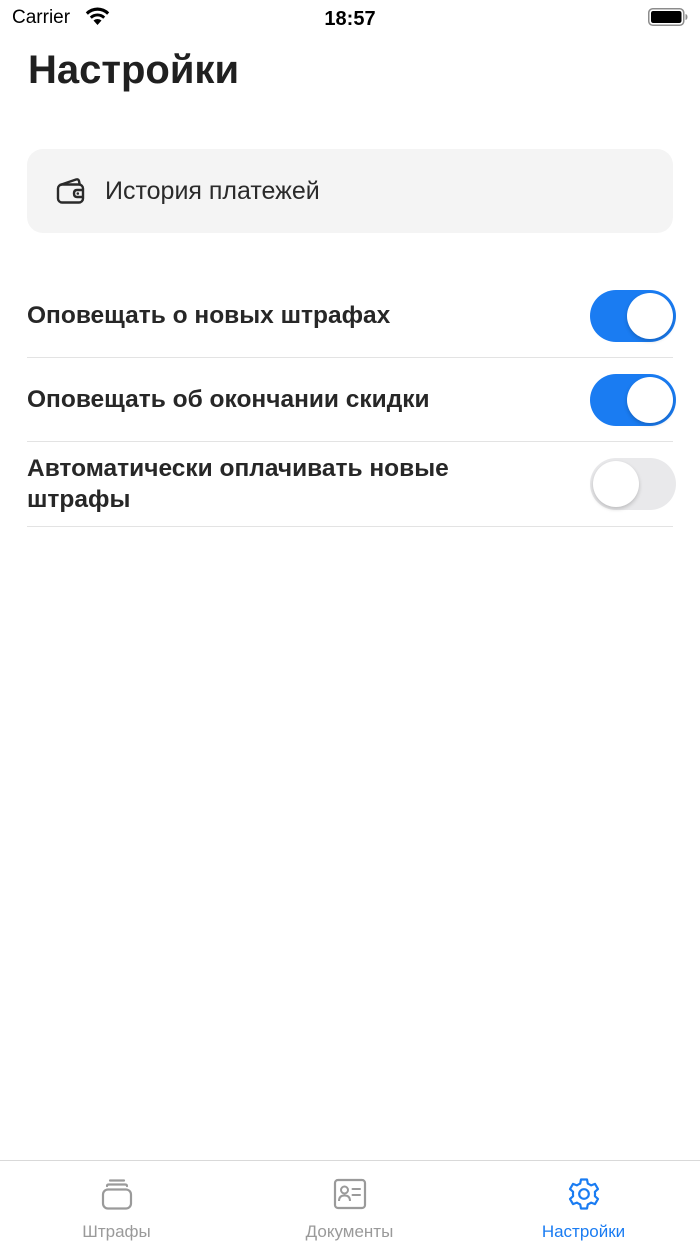 The width and height of the screenshot is (700, 1244). Describe the element at coordinates (349, 1194) in the screenshot. I see `id-card-icon` at that location.